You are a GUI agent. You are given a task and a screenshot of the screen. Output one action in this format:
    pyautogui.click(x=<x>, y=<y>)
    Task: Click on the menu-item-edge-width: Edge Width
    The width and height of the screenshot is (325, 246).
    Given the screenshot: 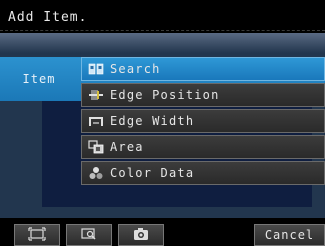 What is the action you would take?
    pyautogui.click(x=203, y=121)
    